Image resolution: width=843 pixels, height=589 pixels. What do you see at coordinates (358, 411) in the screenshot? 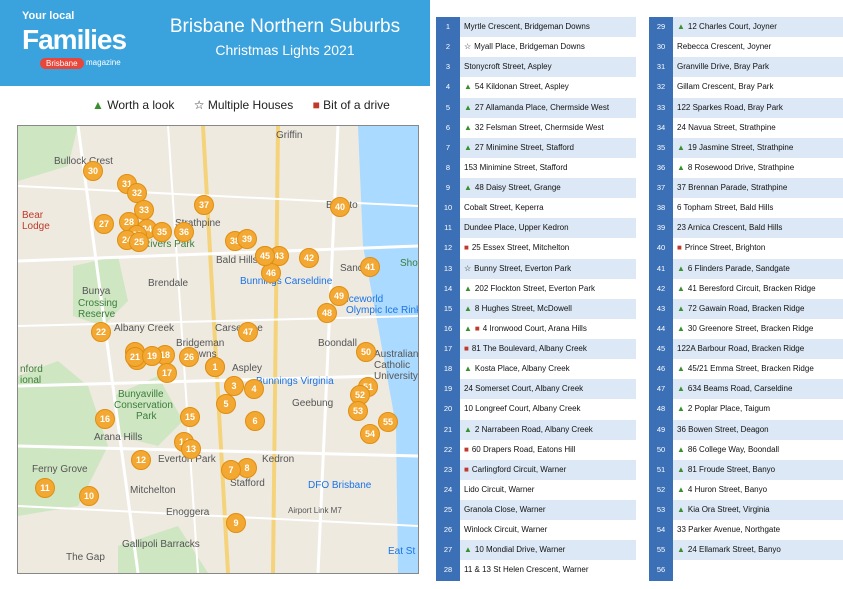
I see `marker: 53` at bounding box center [358, 411].